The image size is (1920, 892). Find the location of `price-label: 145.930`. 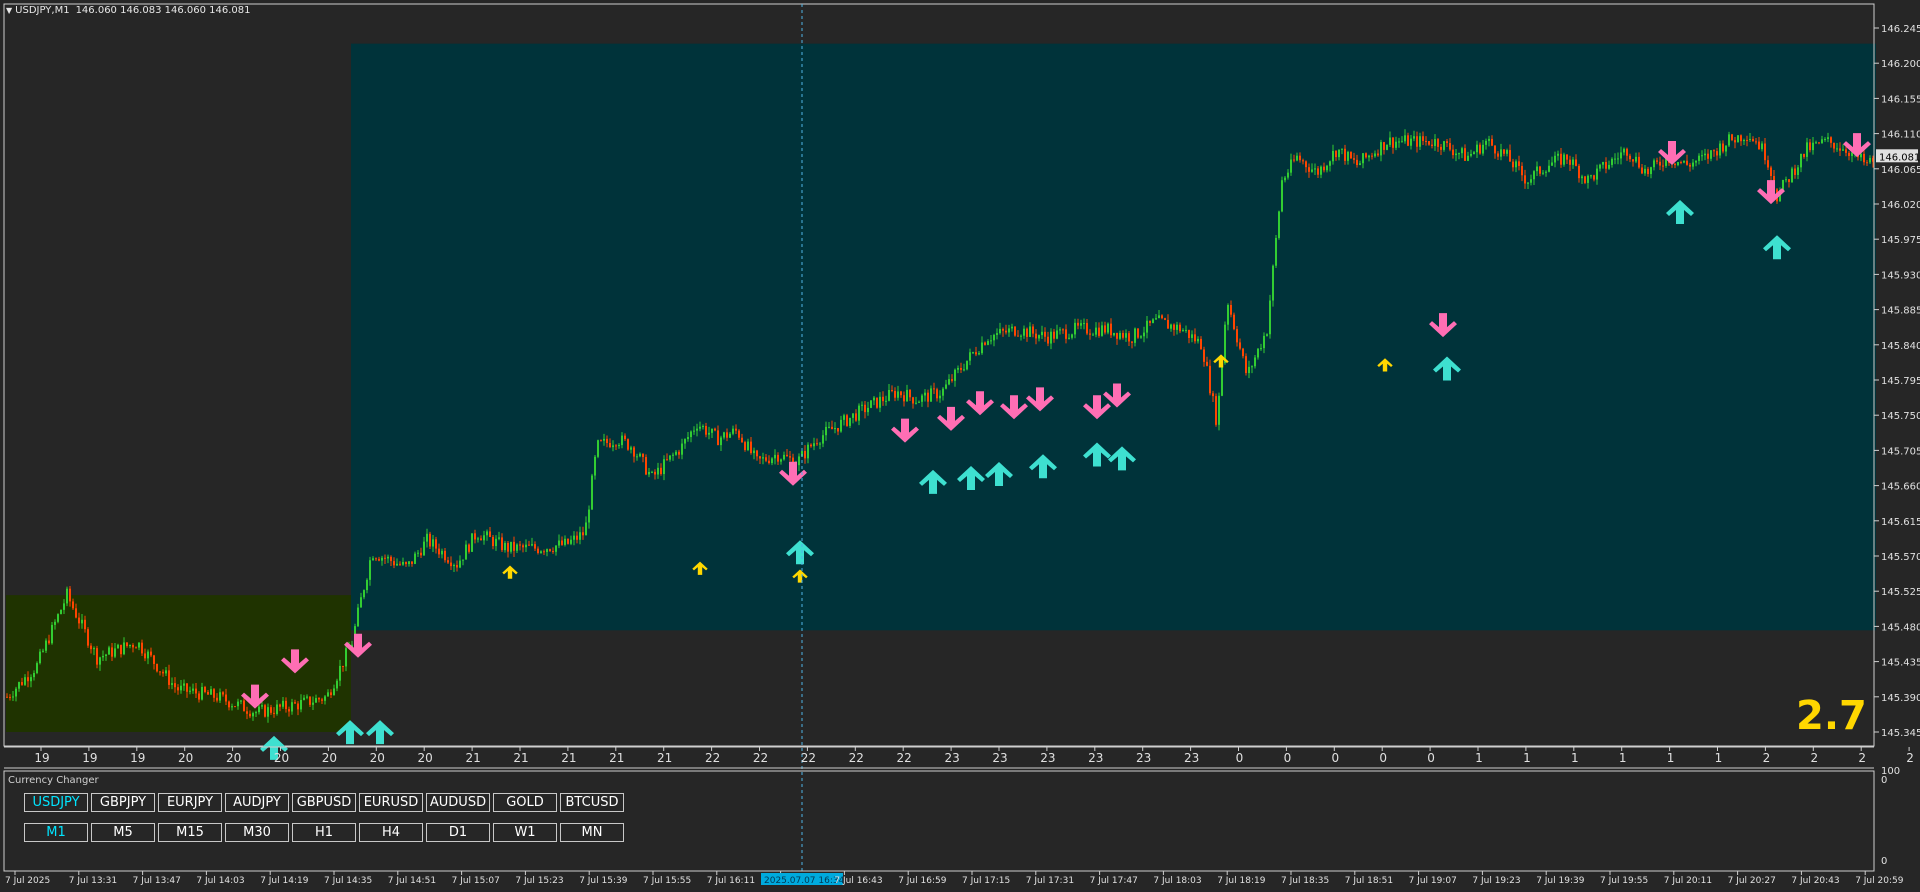

price-label: 145.930 is located at coordinates (1900, 275).